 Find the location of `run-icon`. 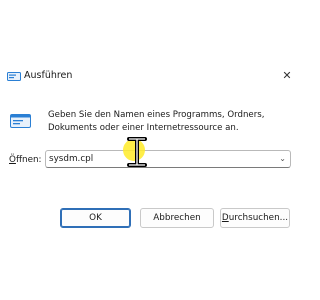

run-icon is located at coordinates (20, 121).